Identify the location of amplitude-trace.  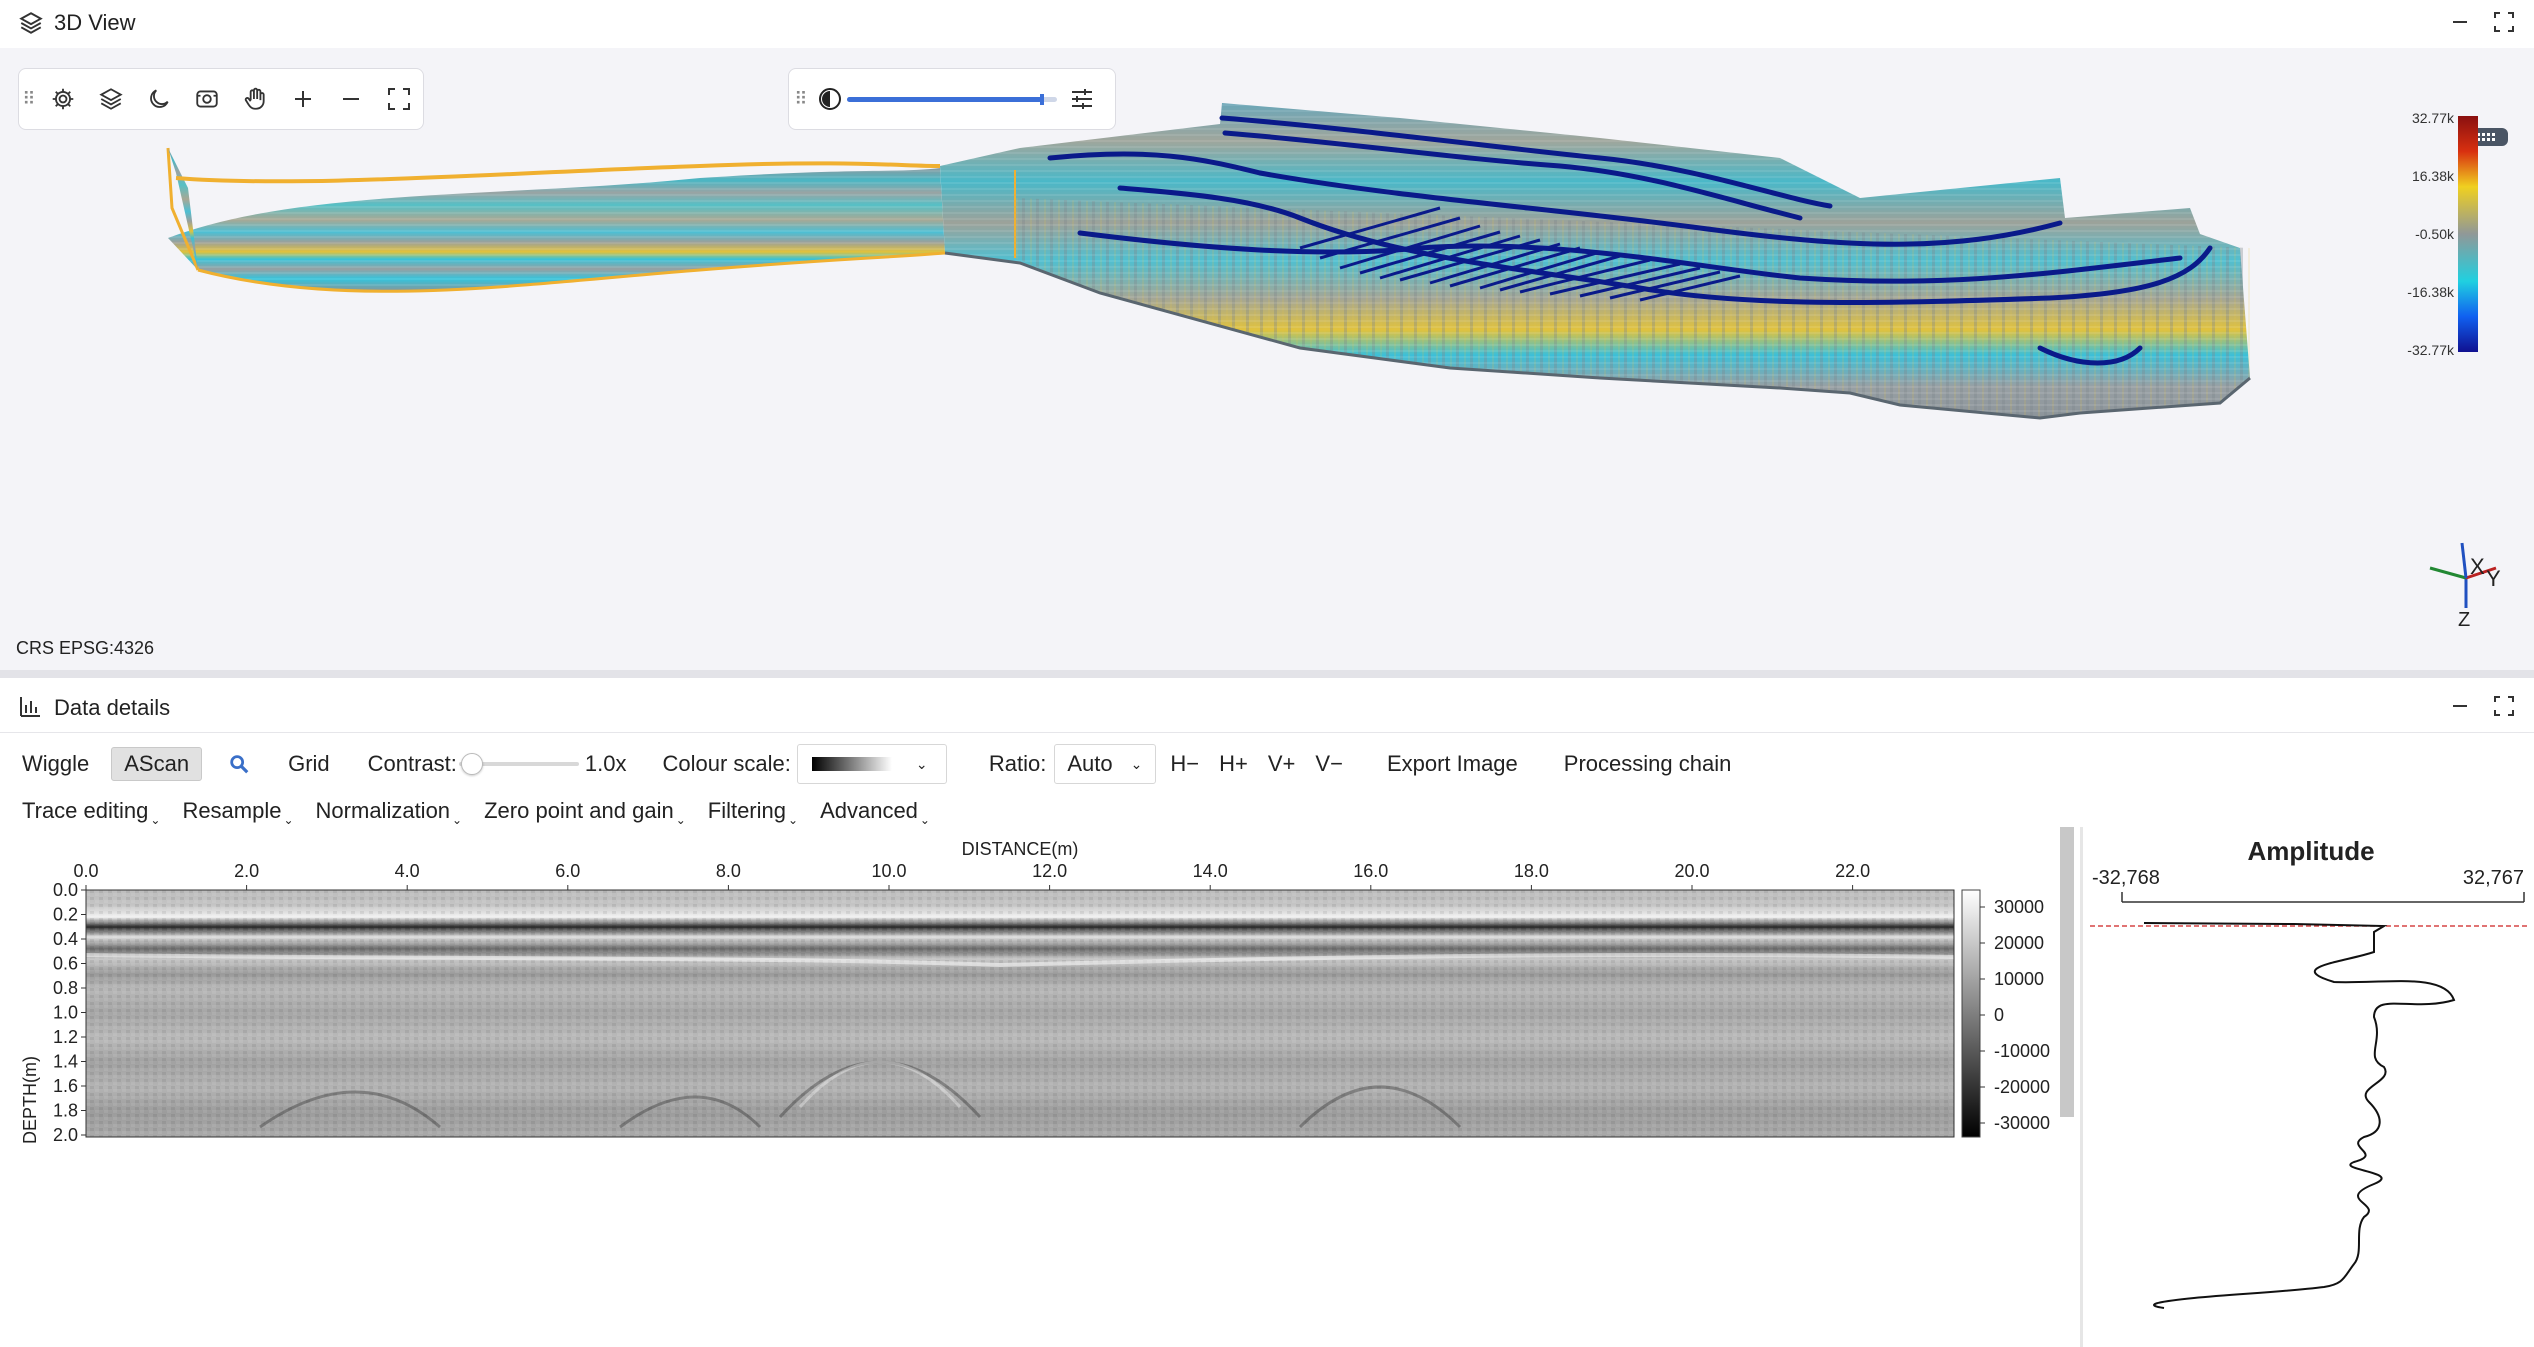
(2299, 1115).